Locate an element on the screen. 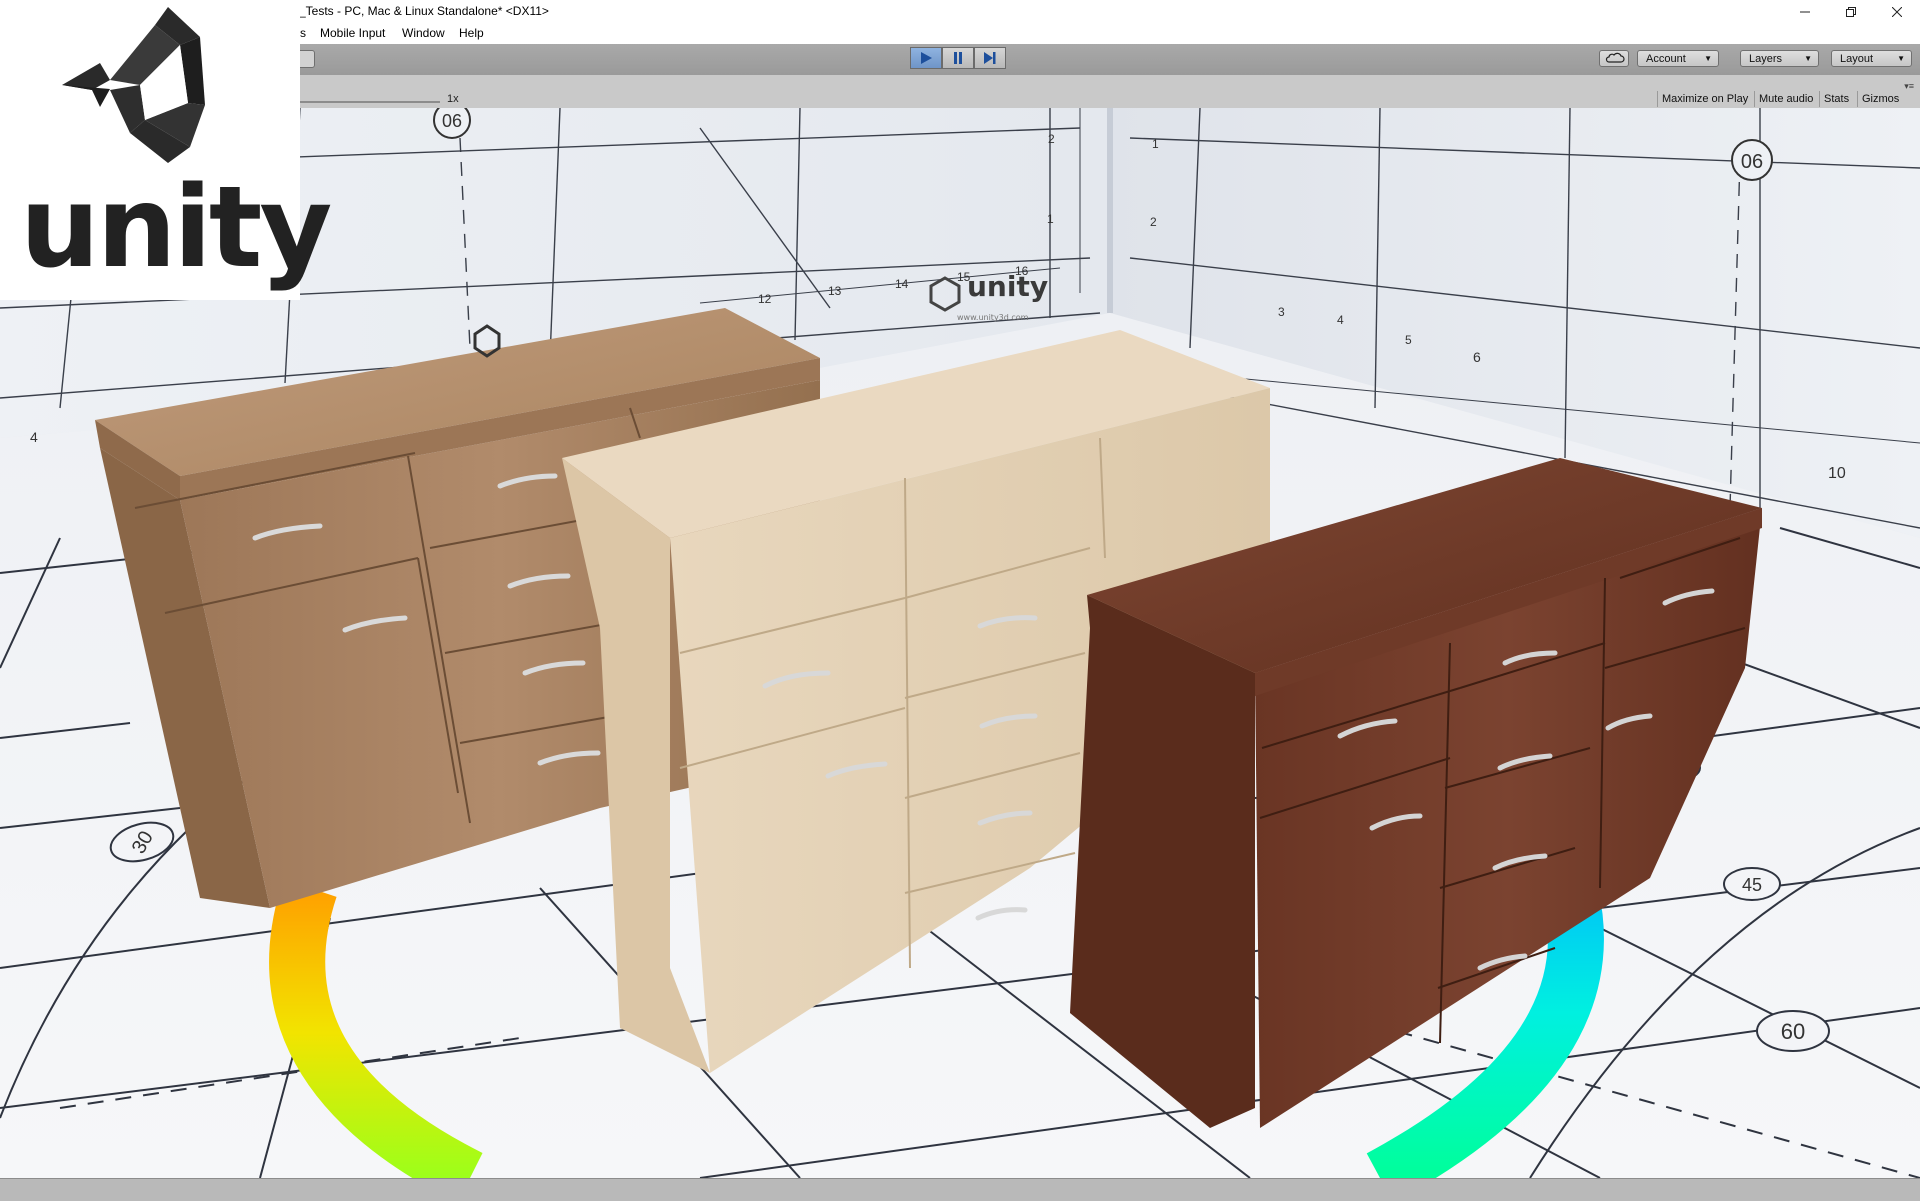 This screenshot has height=1201, width=1920. account-dropdown: Account ▼ is located at coordinates (1678, 58).